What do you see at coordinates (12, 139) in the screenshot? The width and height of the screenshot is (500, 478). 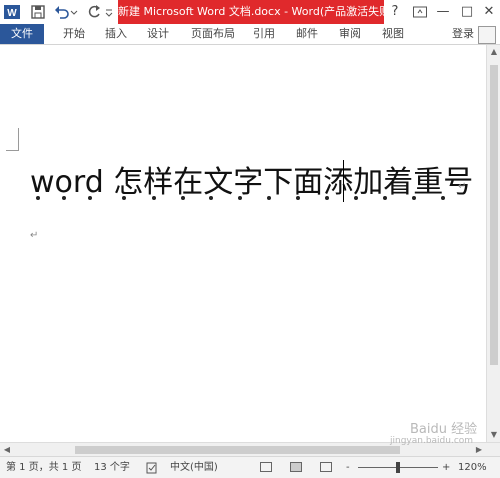 I see `margin-corner-mark` at bounding box center [12, 139].